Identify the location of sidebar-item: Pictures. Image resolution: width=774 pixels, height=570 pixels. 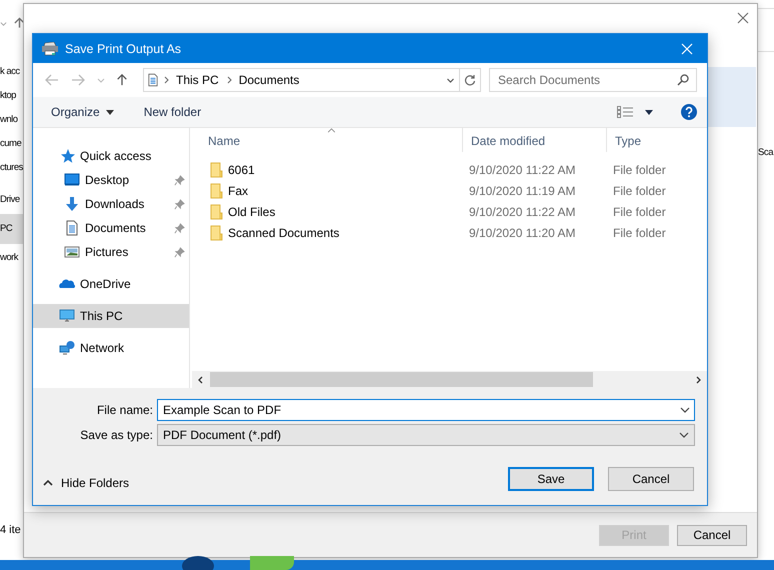
(111, 252).